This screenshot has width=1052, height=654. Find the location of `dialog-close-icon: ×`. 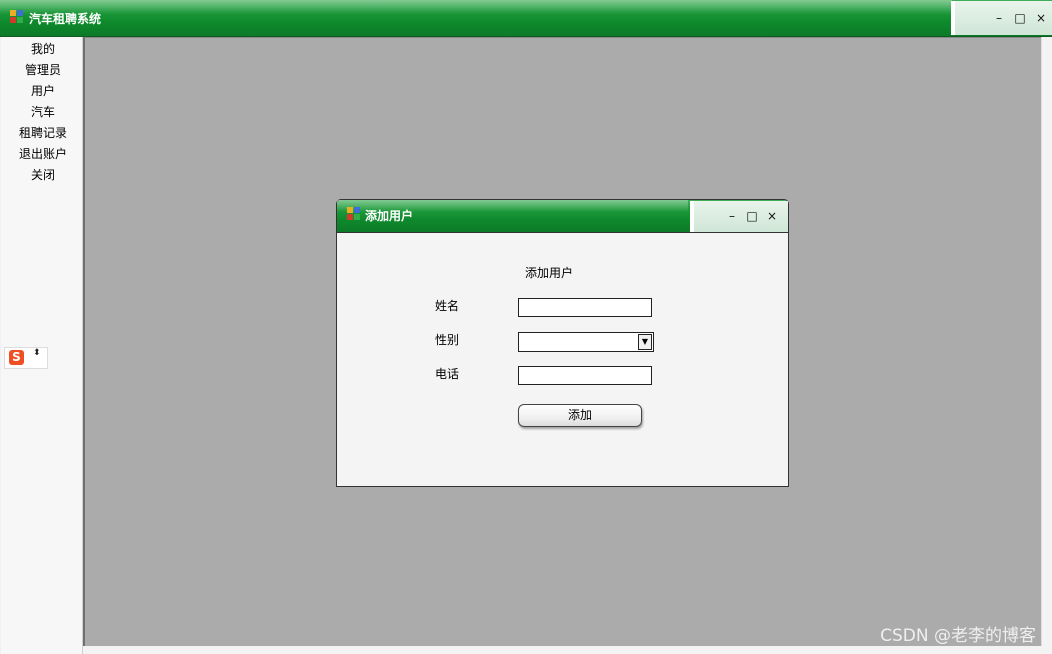

dialog-close-icon: × is located at coordinates (772, 216).